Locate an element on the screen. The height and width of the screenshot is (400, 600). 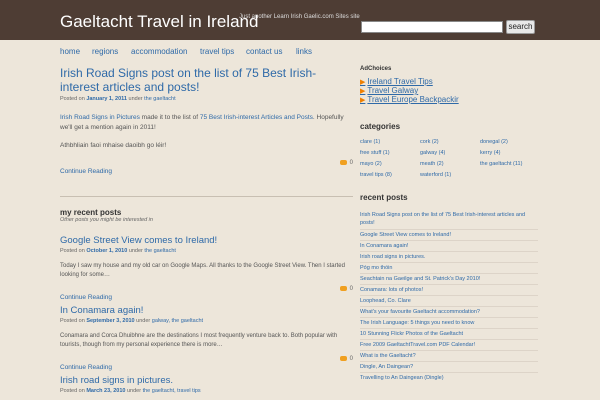
recent-posts-heading: my recent posts is located at coordinates (91, 212).